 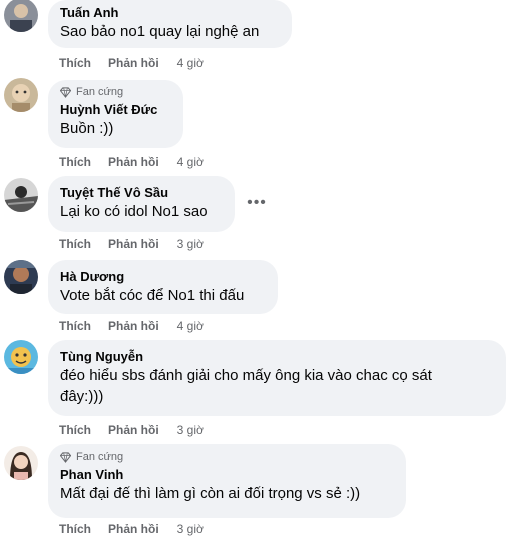 What do you see at coordinates (227, 474) in the screenshot?
I see `comment-author: Phan Vinh` at bounding box center [227, 474].